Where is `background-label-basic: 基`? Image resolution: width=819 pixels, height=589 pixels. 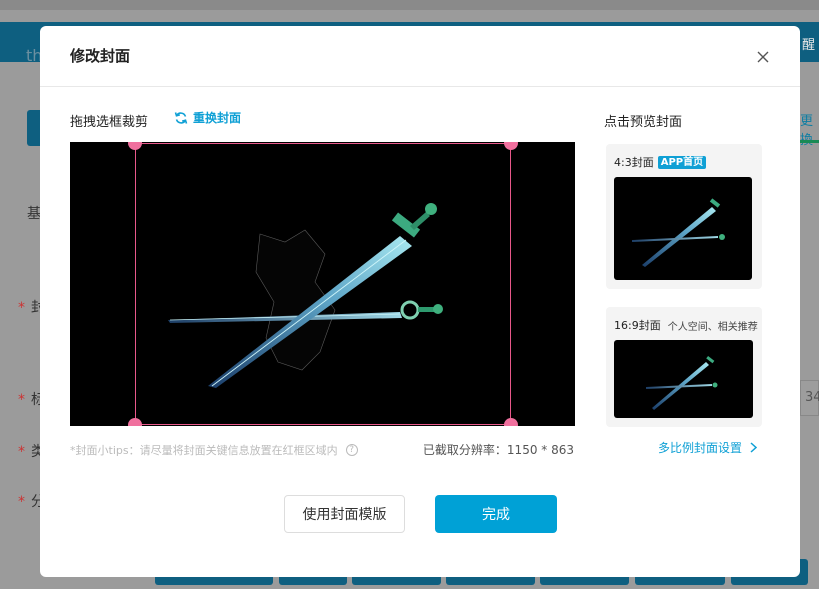 background-label-basic: 基 is located at coordinates (34, 214).